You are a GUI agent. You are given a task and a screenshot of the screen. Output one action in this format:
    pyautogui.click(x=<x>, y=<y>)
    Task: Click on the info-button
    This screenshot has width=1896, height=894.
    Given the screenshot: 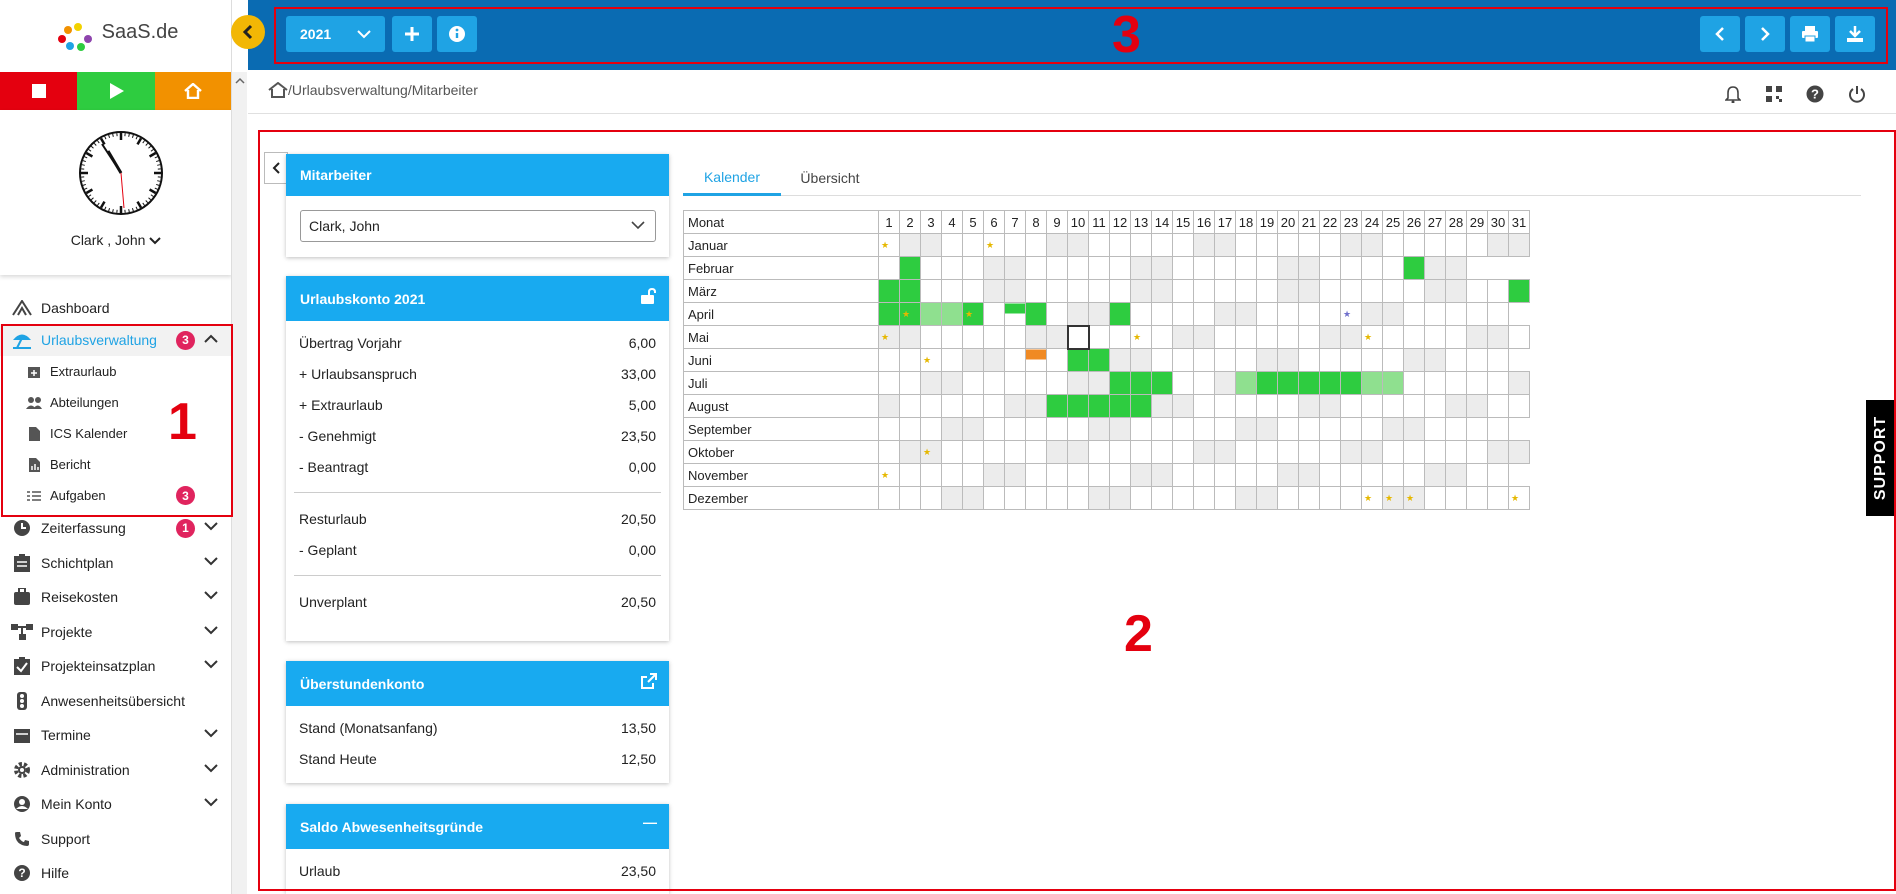 What is the action you would take?
    pyautogui.click(x=457, y=34)
    